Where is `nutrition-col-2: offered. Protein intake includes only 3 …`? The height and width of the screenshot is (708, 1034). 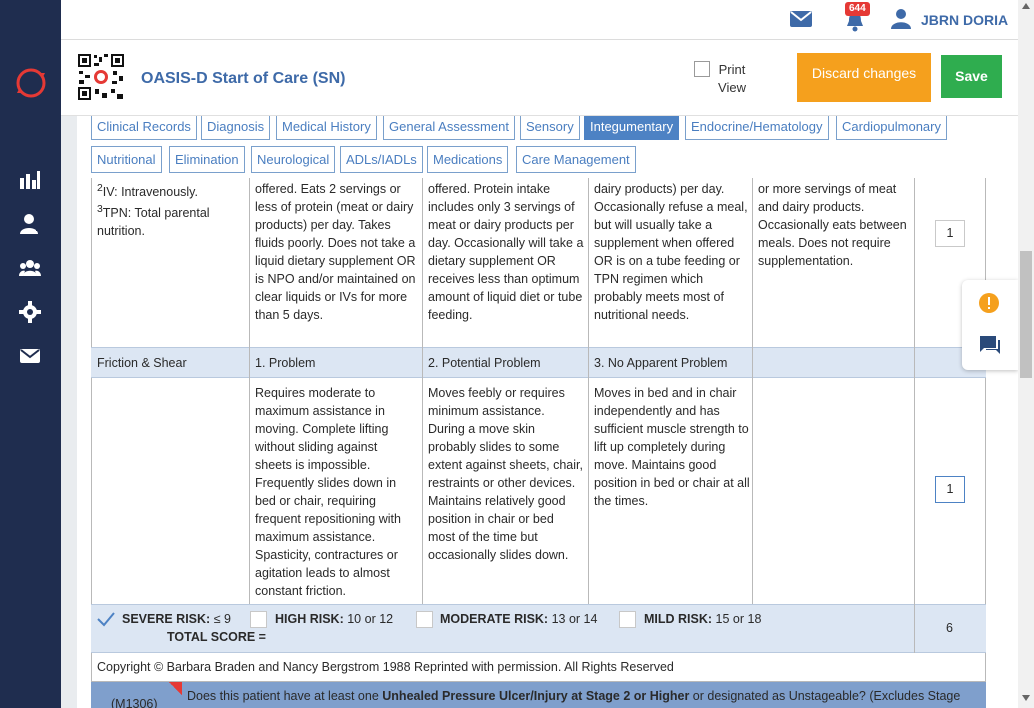 nutrition-col-2: offered. Protein intake includes only 3 … is located at coordinates (506, 252).